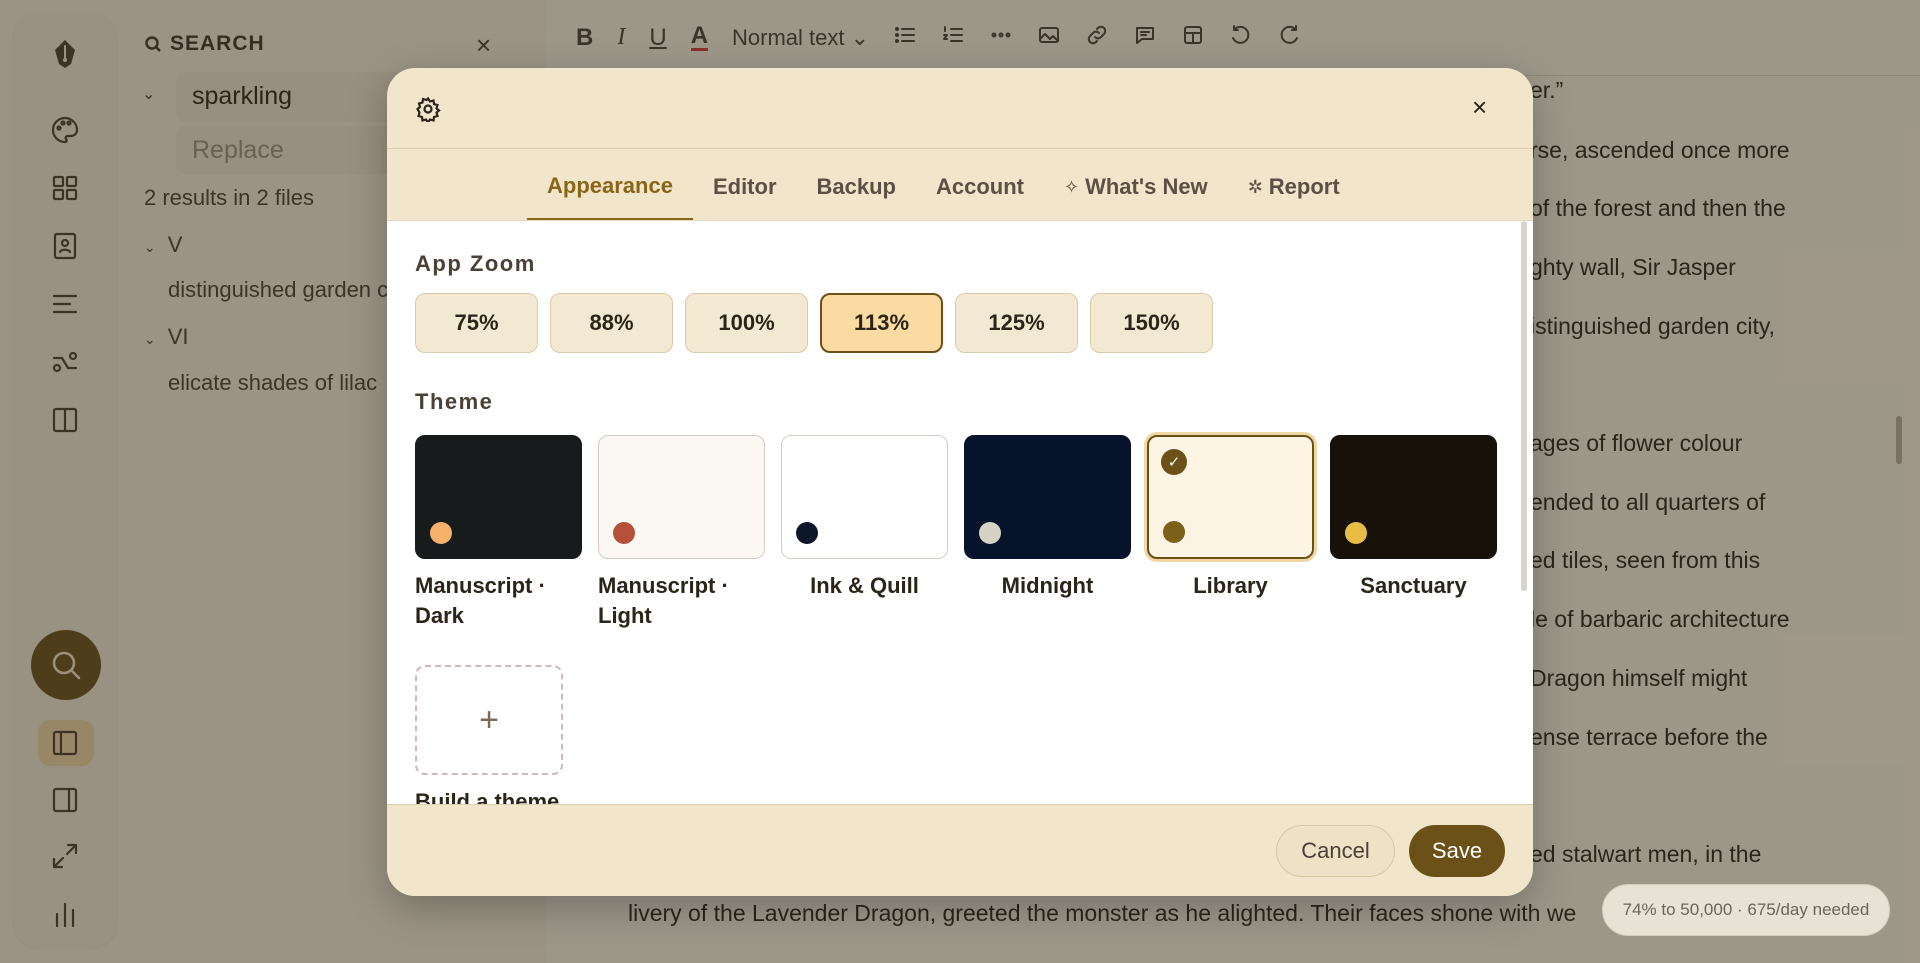  I want to click on close-icon: ×, so click(1479, 107).